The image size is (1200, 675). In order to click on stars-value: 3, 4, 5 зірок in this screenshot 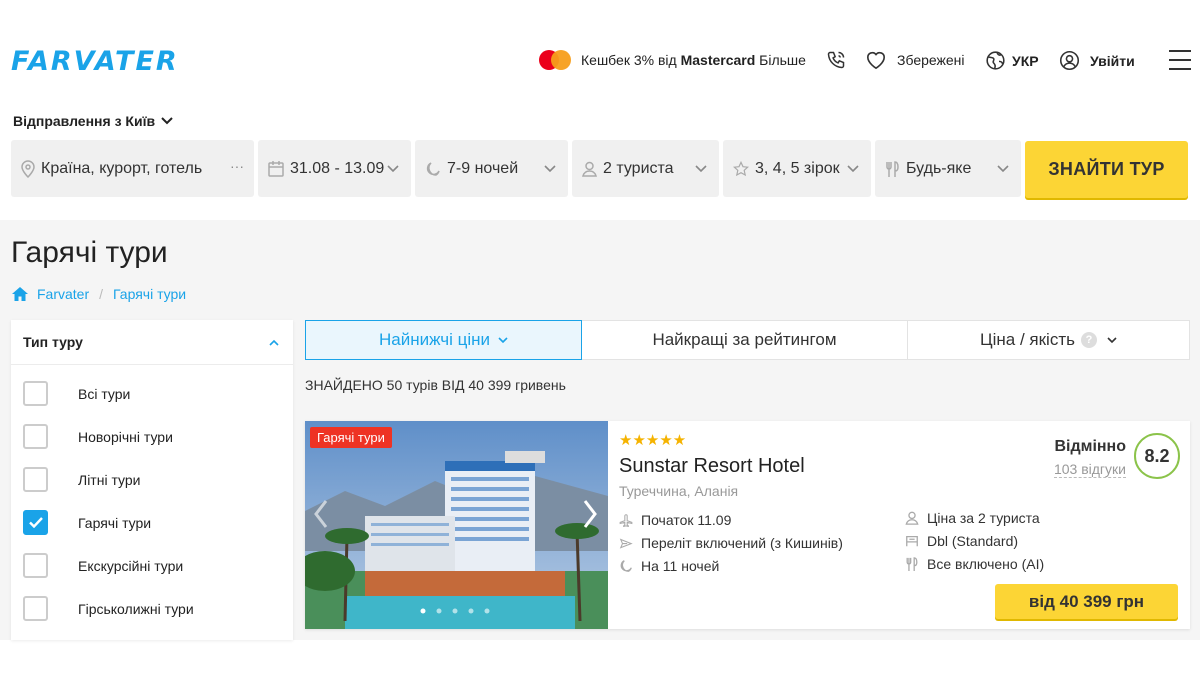, I will do `click(797, 168)`.